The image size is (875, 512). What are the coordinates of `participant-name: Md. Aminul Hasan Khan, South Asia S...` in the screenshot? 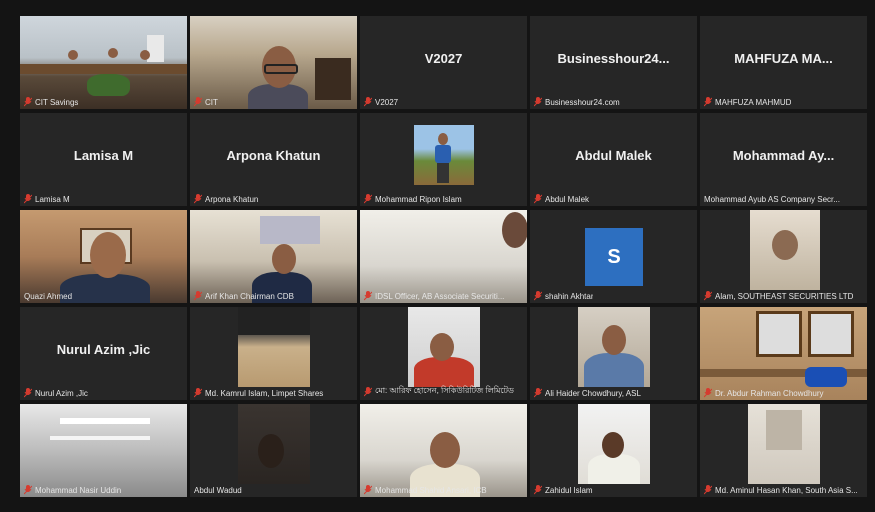 It's located at (786, 490).